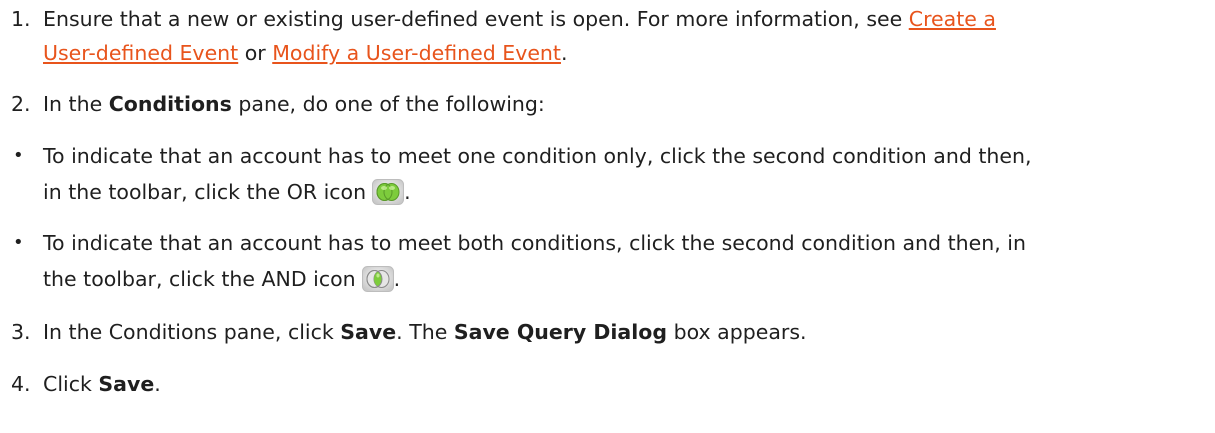 The height and width of the screenshot is (433, 1215). I want to click on step-3-suffix: box appears., so click(737, 332).